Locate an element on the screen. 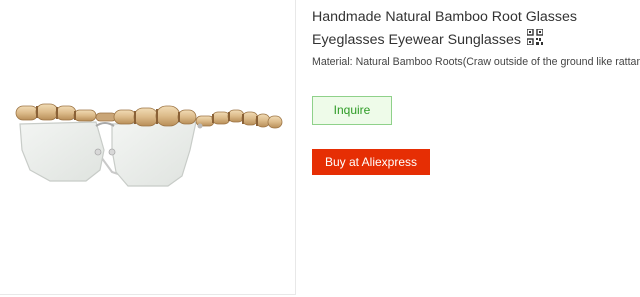 The image size is (640, 297). qr-code-icon is located at coordinates (535, 37).